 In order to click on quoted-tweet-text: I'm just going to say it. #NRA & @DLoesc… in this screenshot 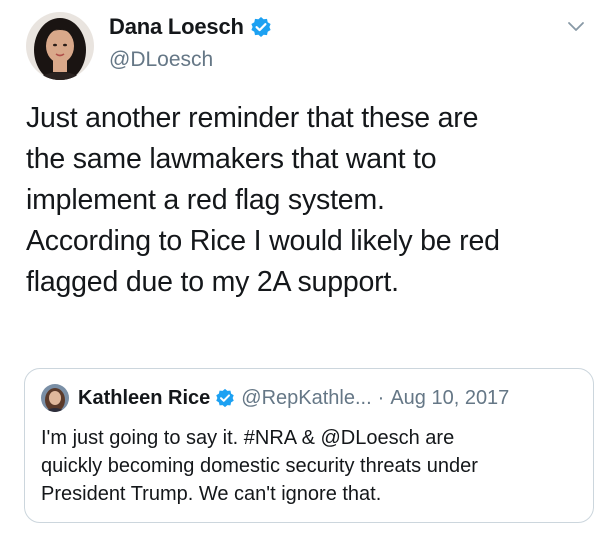, I will do `click(259, 466)`.